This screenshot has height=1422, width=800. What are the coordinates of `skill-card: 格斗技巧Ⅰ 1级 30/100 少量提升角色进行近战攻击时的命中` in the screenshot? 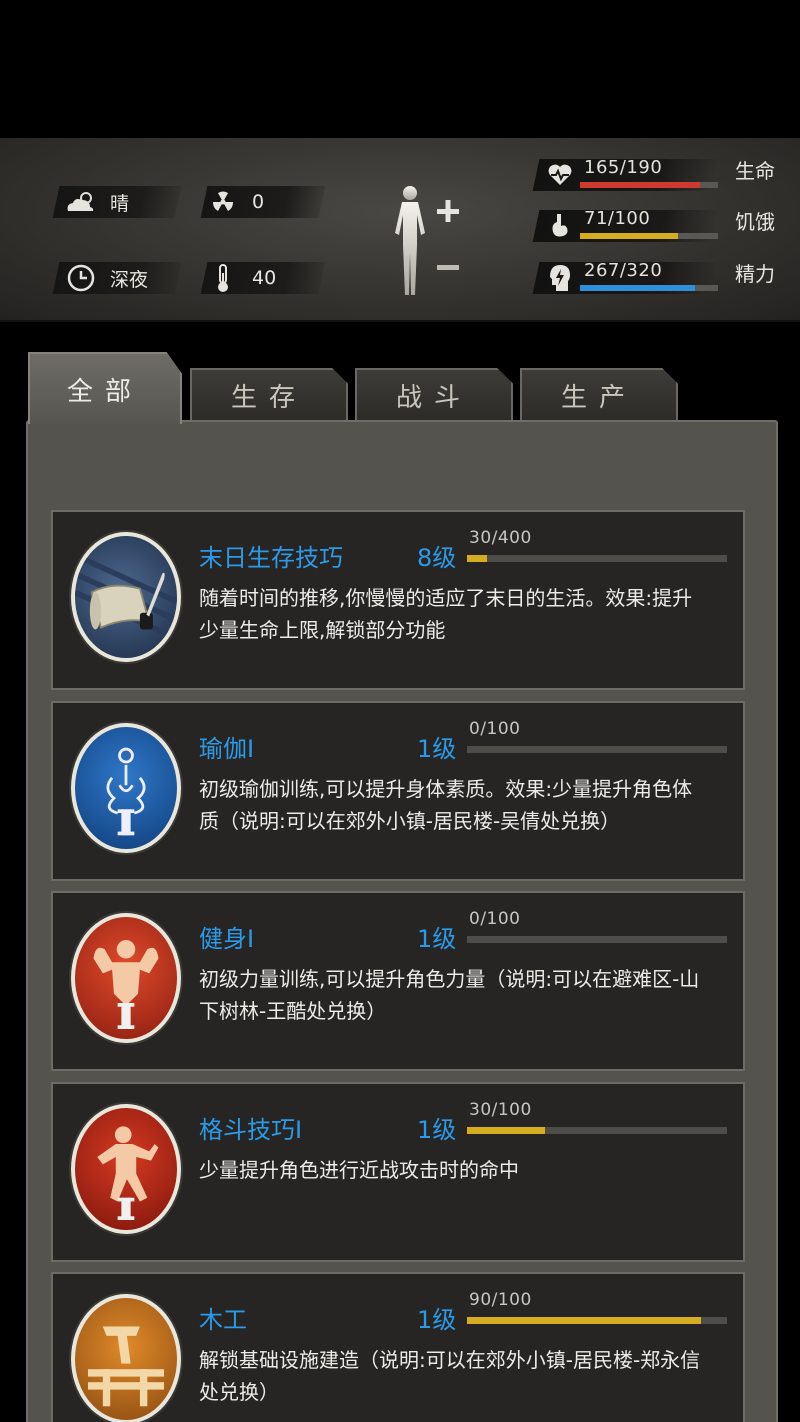 It's located at (398, 1172).